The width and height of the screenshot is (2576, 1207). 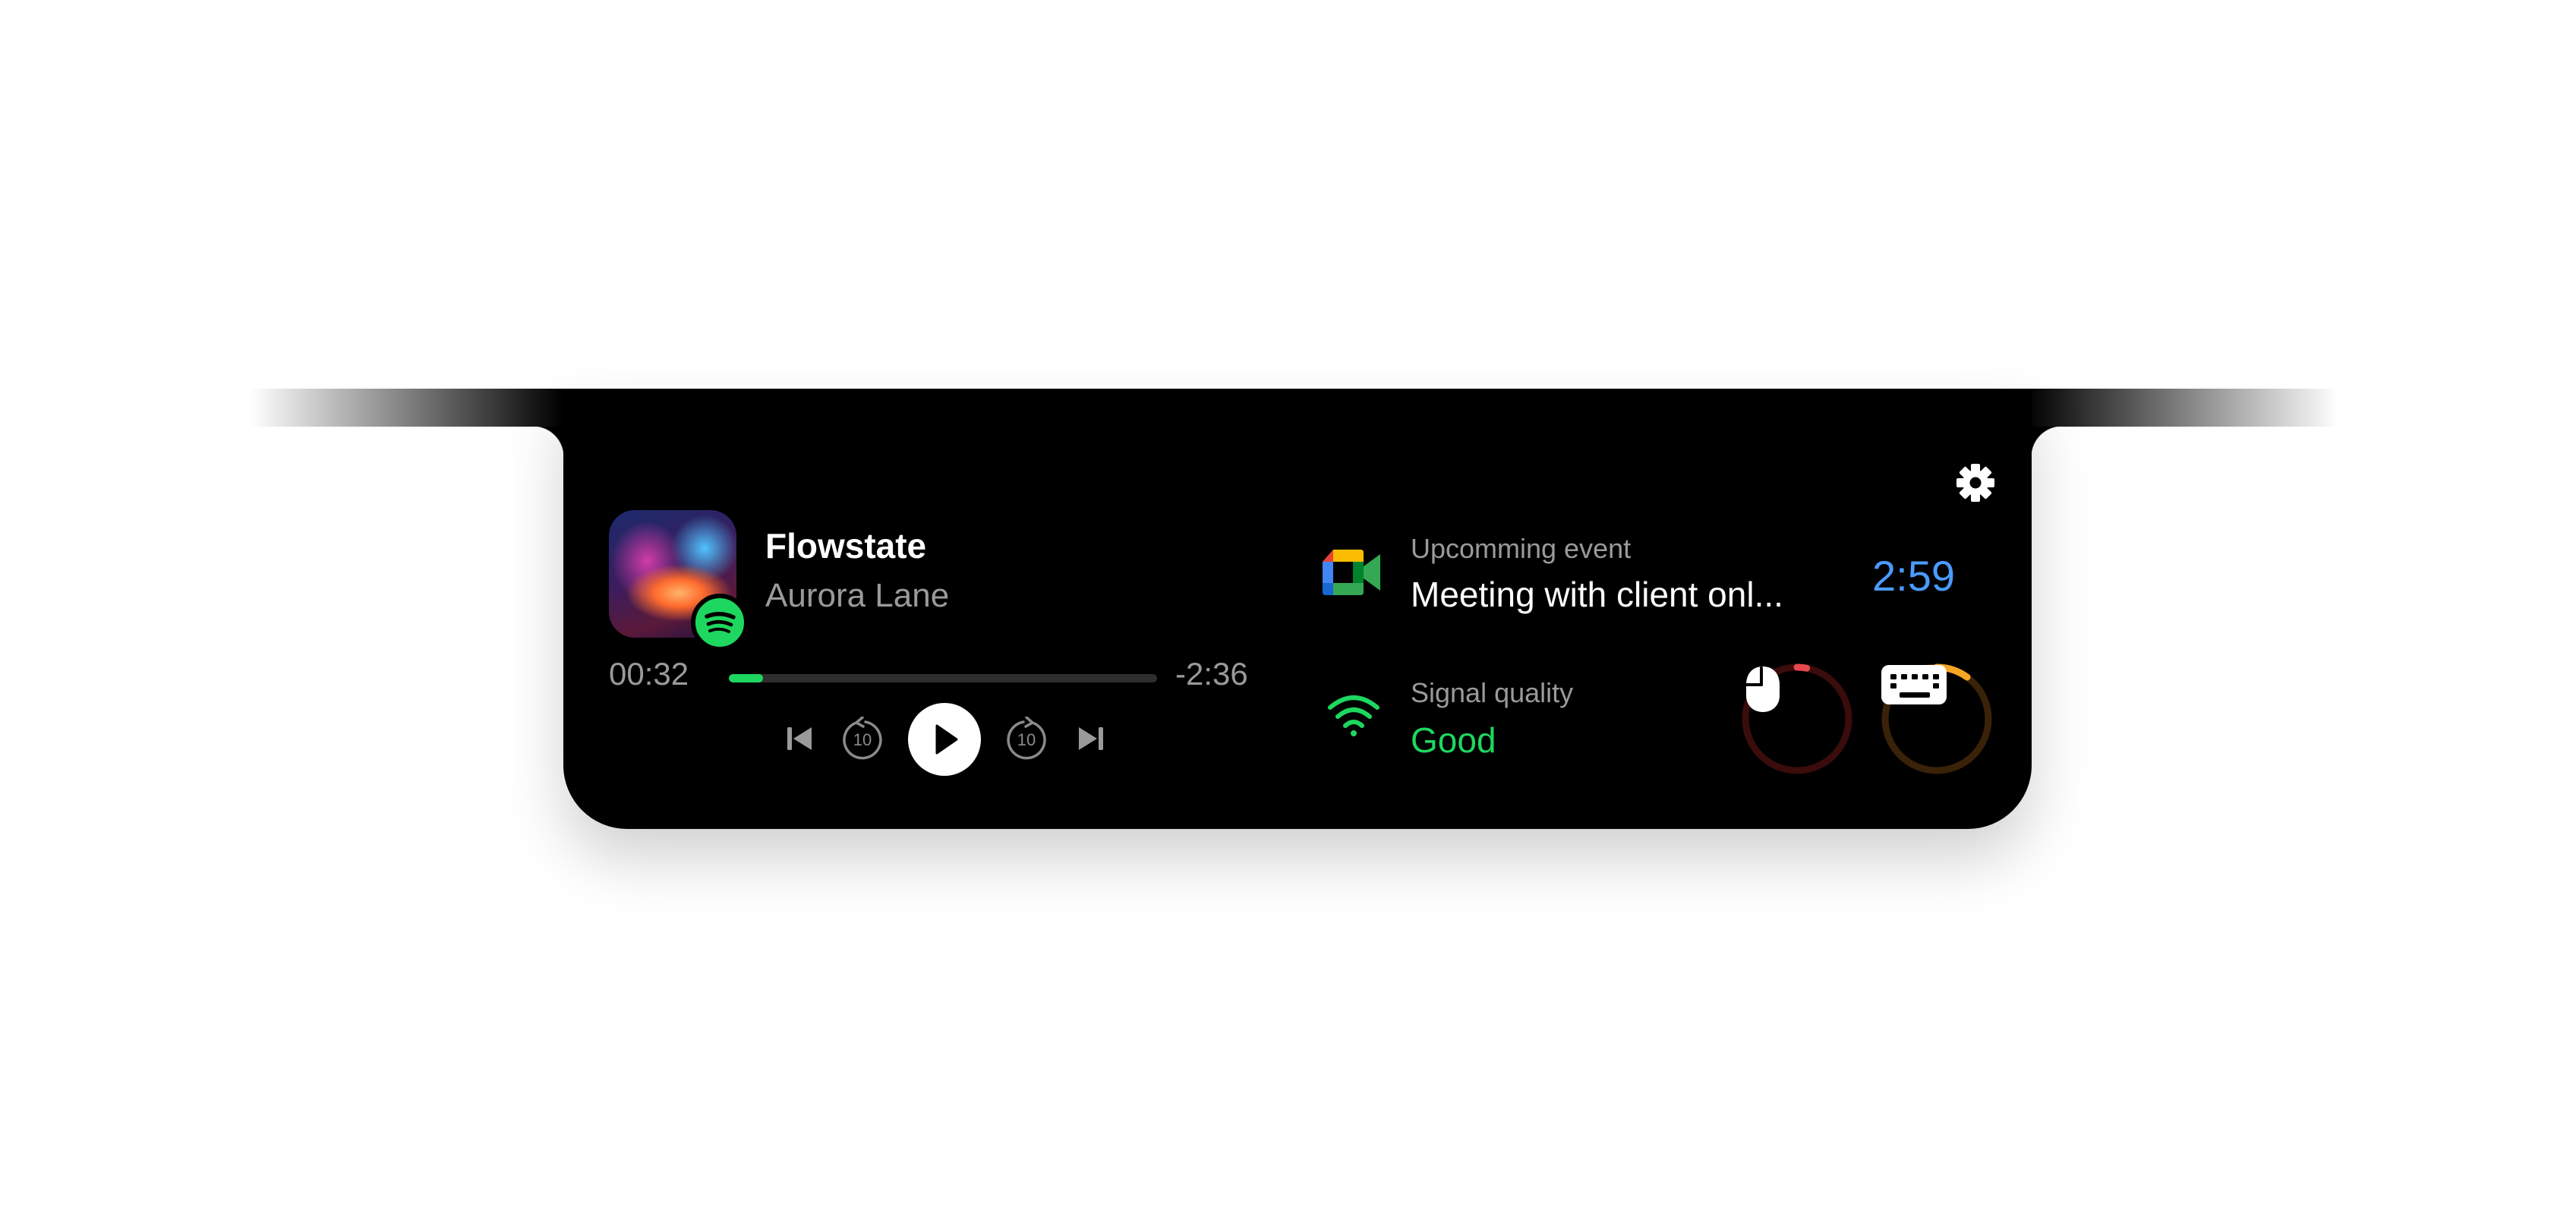 I want to click on rewind-10-label: 10, so click(x=862, y=740).